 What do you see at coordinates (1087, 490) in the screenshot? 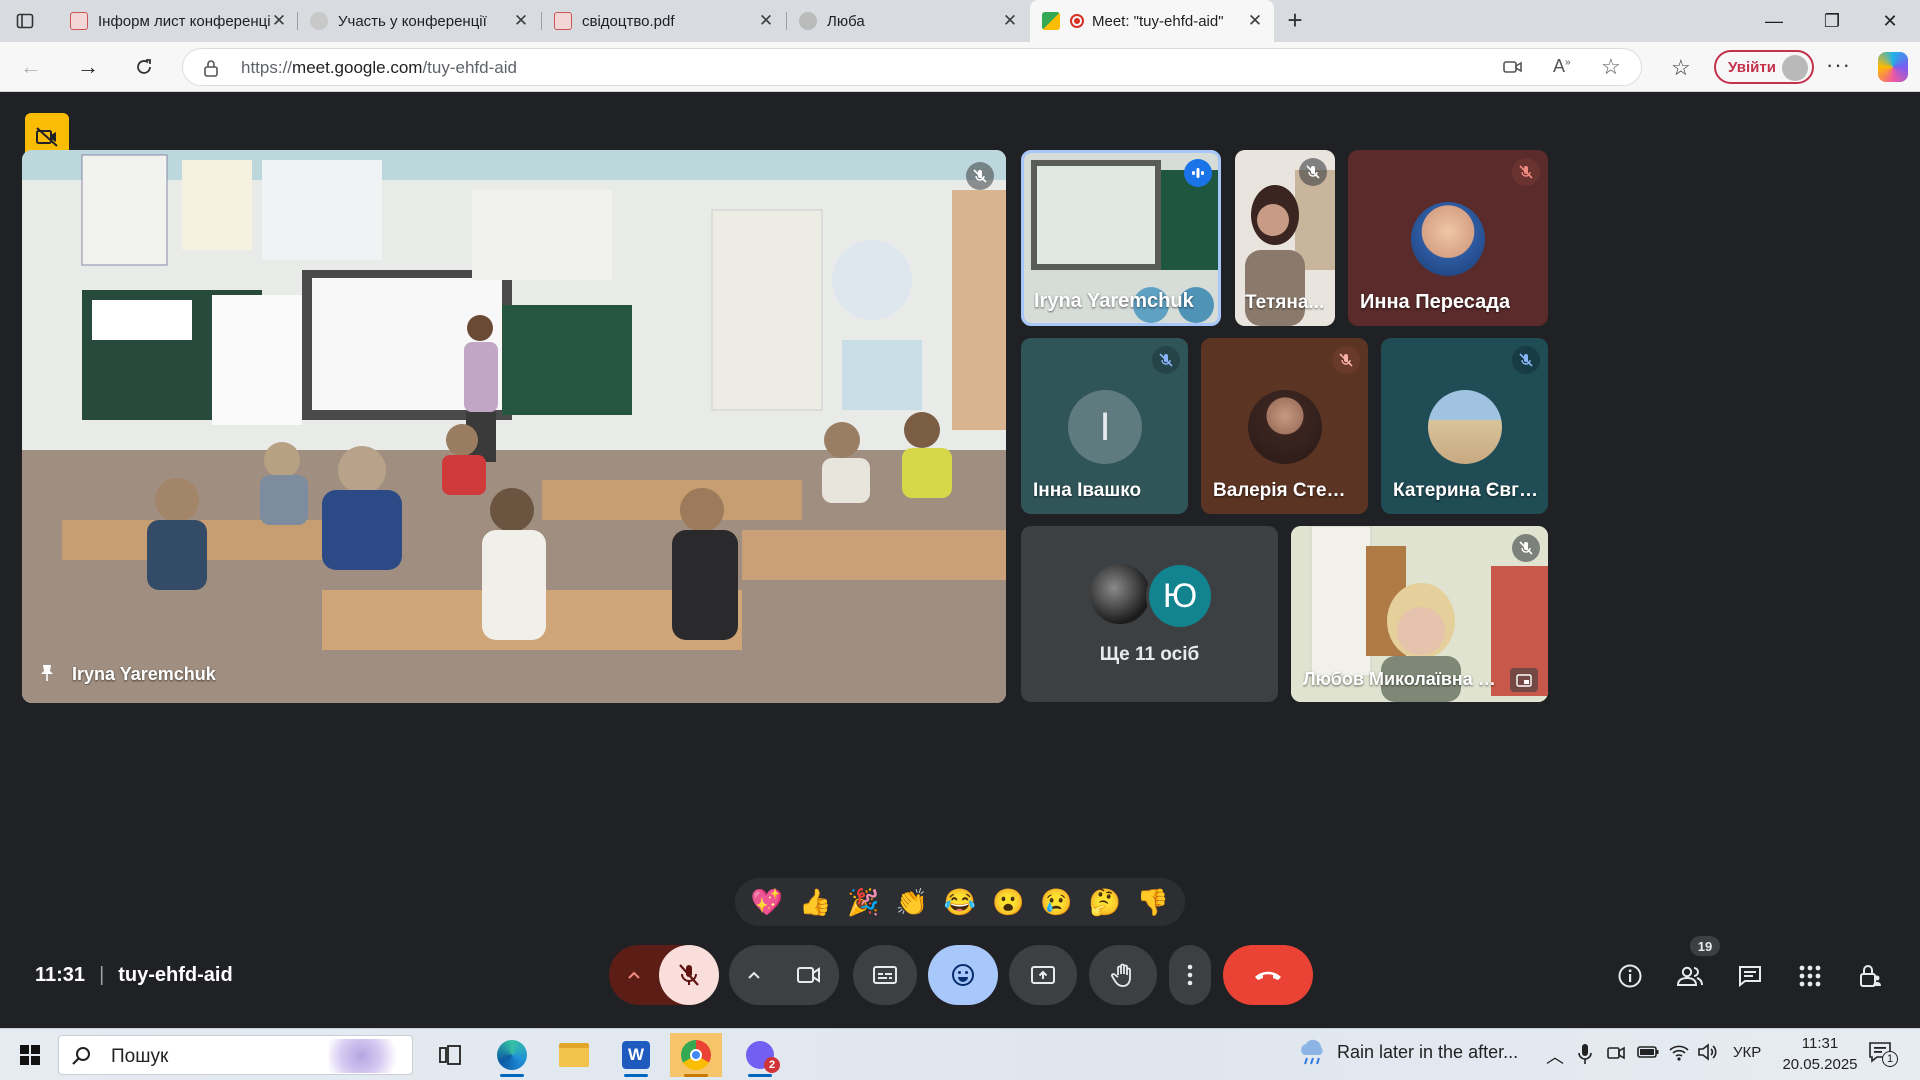
I see `participant-name: Інна Івашко` at bounding box center [1087, 490].